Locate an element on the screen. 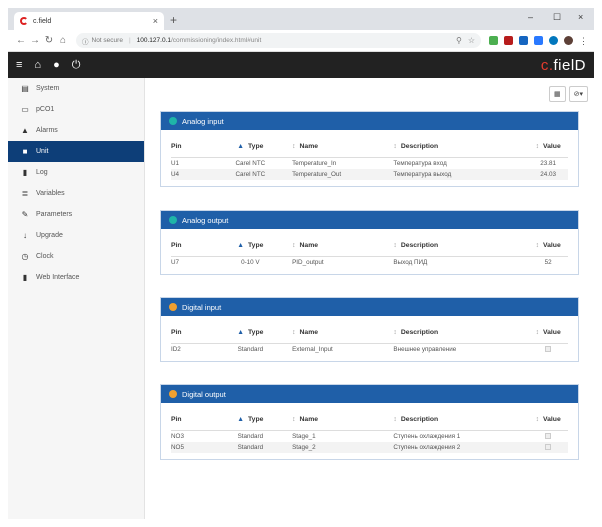  linkedin-icon is located at coordinates (523, 40).